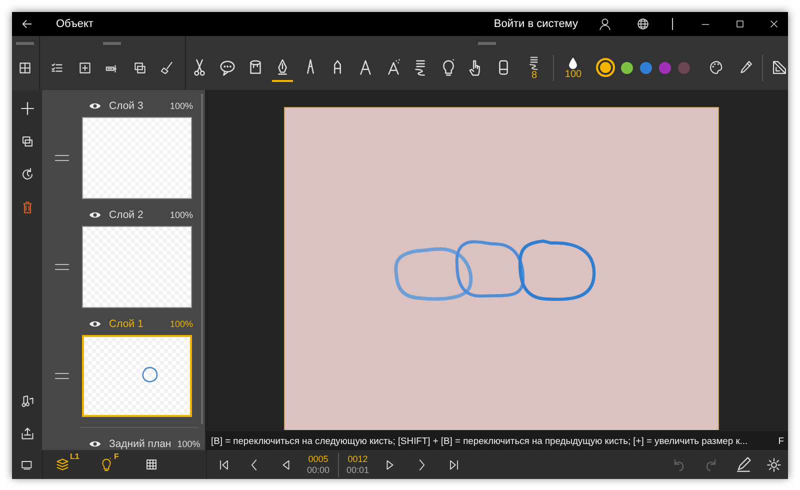  Describe the element at coordinates (116, 456) in the screenshot. I see `light-label: F` at that location.